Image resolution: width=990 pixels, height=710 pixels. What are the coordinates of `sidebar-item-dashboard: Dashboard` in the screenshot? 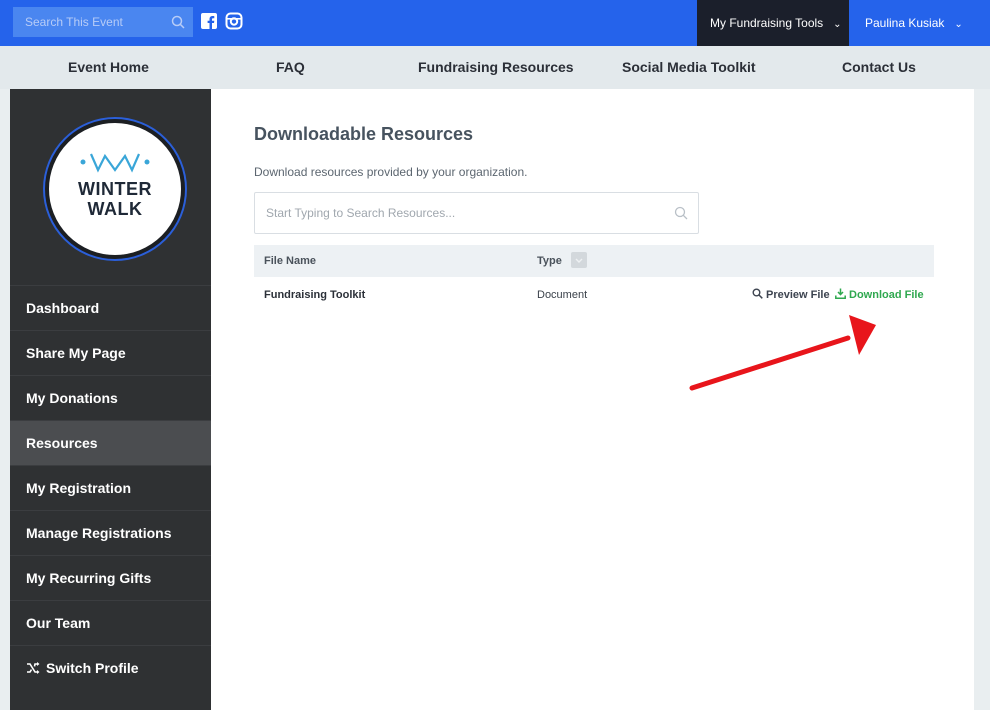 It's located at (110, 307).